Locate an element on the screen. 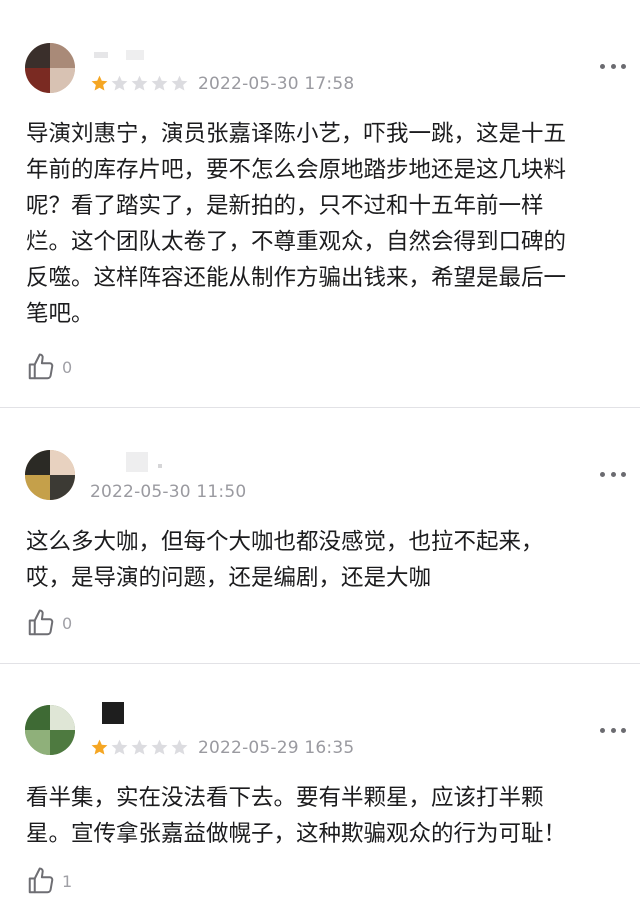 The height and width of the screenshot is (924, 640). comment-date: 2022-05-30 17:58 is located at coordinates (276, 84).